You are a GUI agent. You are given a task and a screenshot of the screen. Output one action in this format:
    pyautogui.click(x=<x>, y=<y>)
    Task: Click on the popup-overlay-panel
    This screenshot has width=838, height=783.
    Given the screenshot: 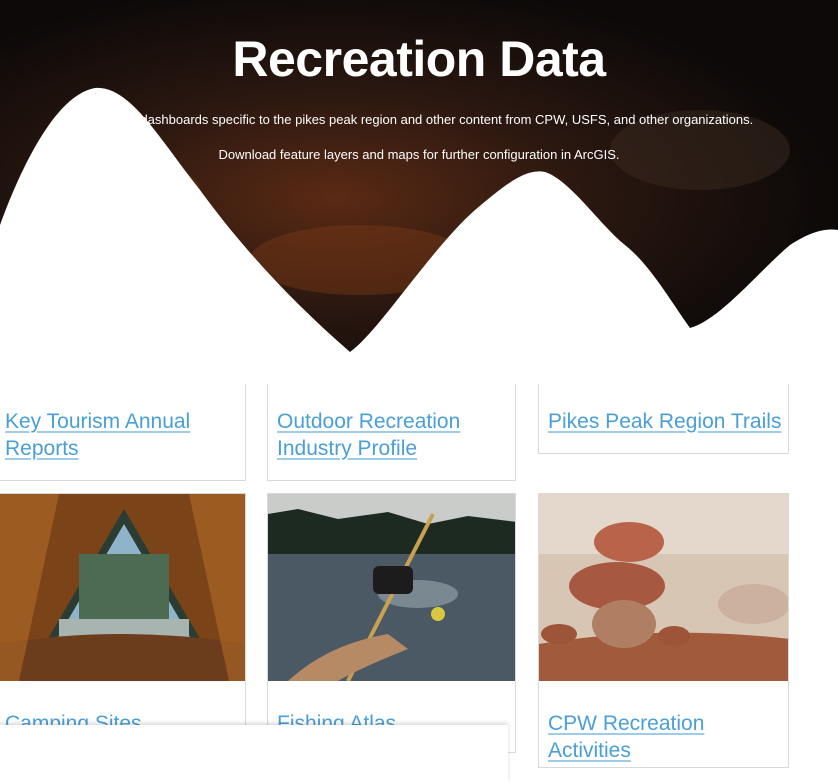 What is the action you would take?
    pyautogui.click(x=254, y=754)
    